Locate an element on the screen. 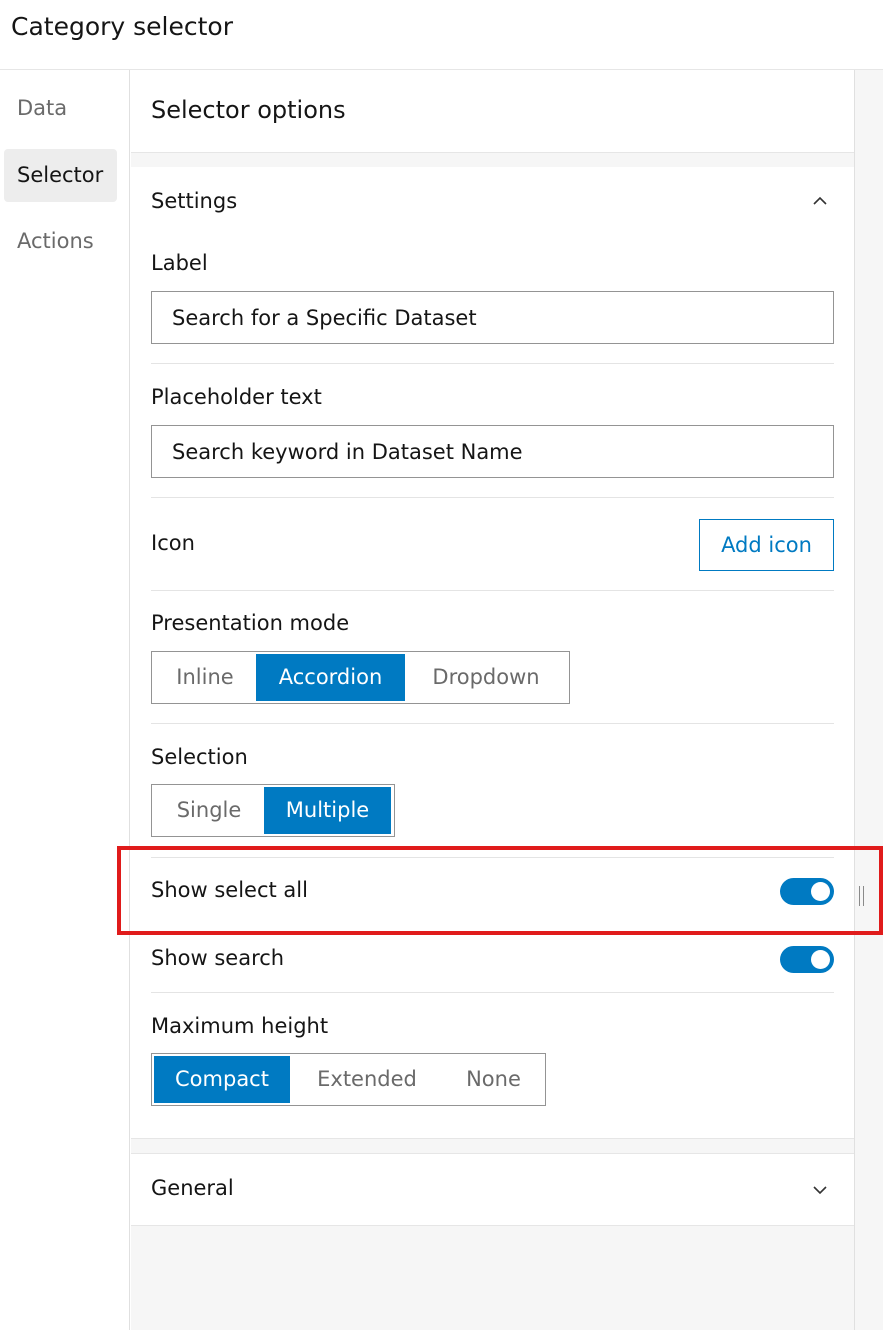  maximum-height-none: None is located at coordinates (493, 1079).